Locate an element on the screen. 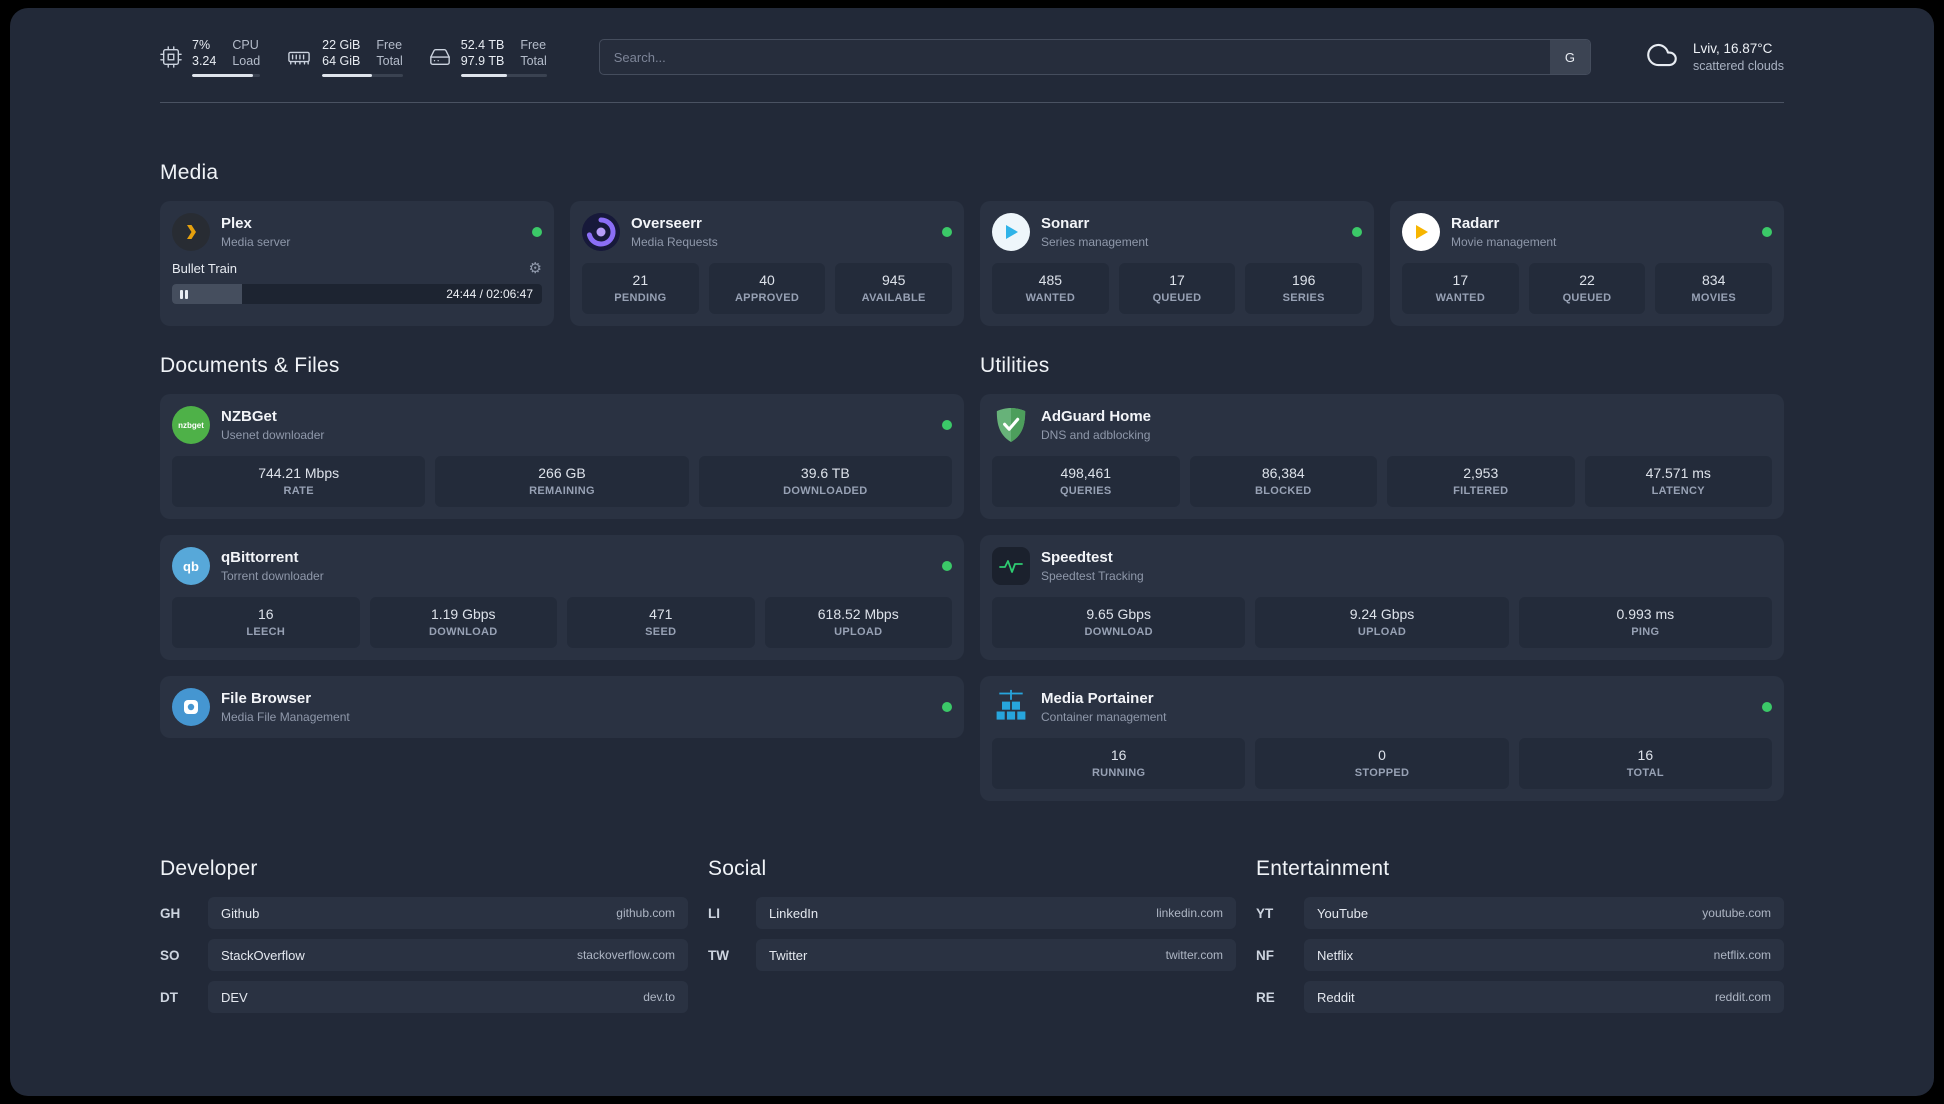 This screenshot has width=1944, height=1104. sonarr-icon is located at coordinates (1011, 232).